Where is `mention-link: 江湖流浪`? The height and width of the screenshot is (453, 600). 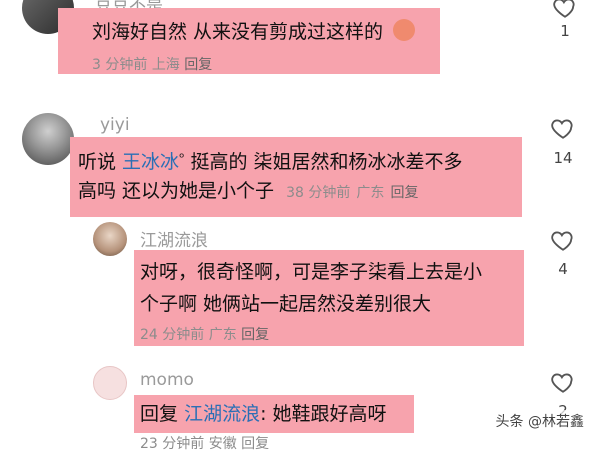
mention-link: 江湖流浪 is located at coordinates (222, 414).